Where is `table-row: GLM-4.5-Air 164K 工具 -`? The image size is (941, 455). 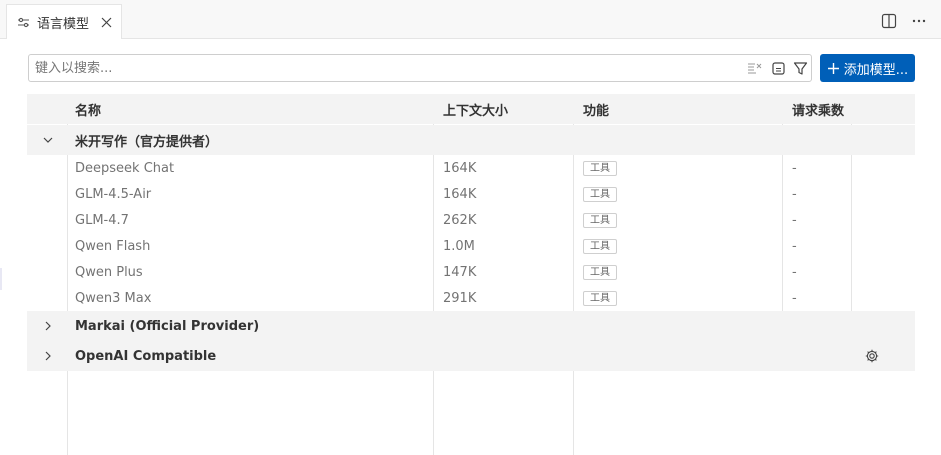
table-row: GLM-4.5-Air 164K 工具 - is located at coordinates (471, 194).